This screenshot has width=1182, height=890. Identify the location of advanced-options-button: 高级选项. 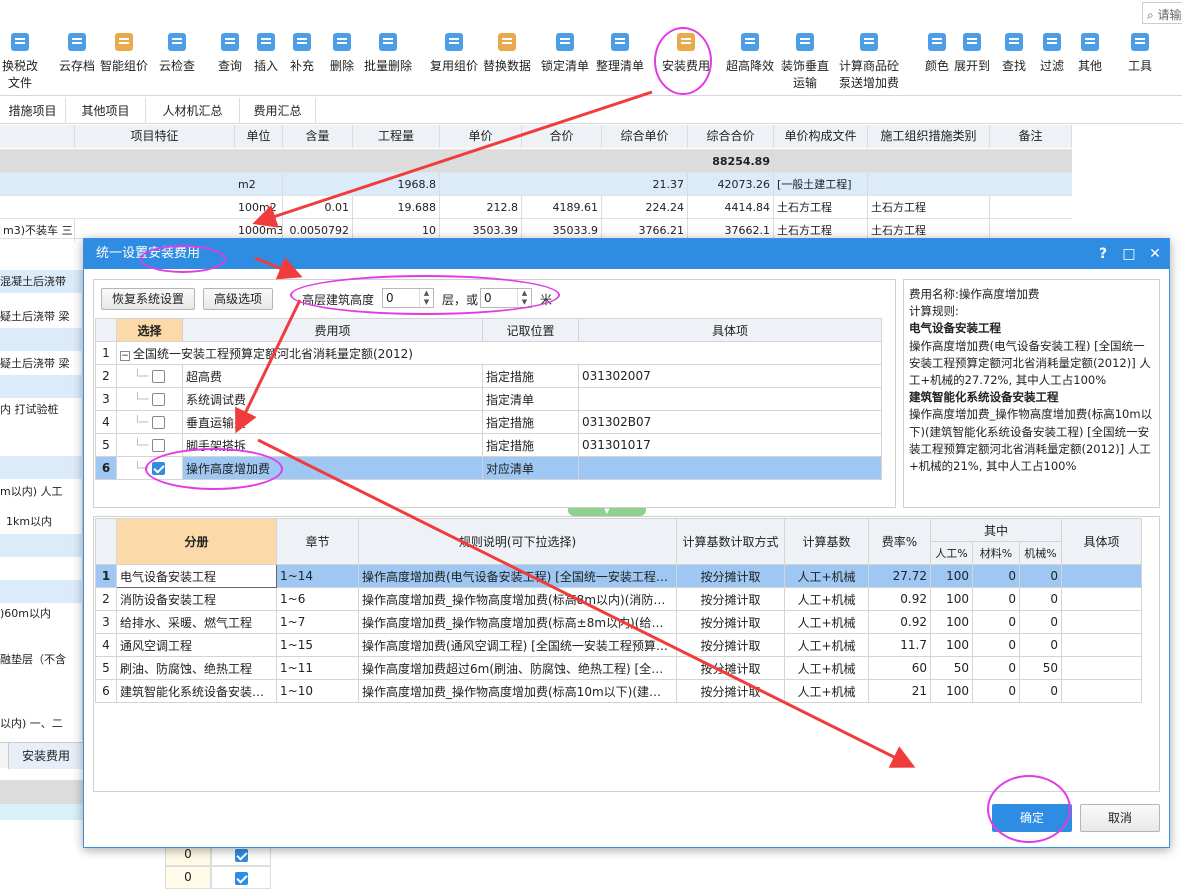
(238, 299).